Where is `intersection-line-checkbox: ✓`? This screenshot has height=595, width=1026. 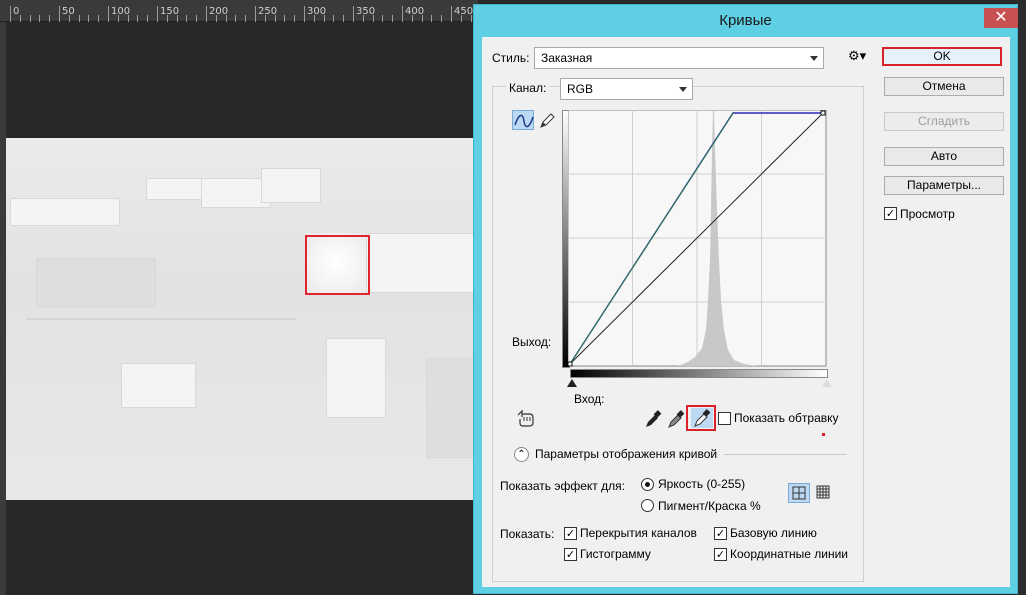
intersection-line-checkbox: ✓ is located at coordinates (720, 554).